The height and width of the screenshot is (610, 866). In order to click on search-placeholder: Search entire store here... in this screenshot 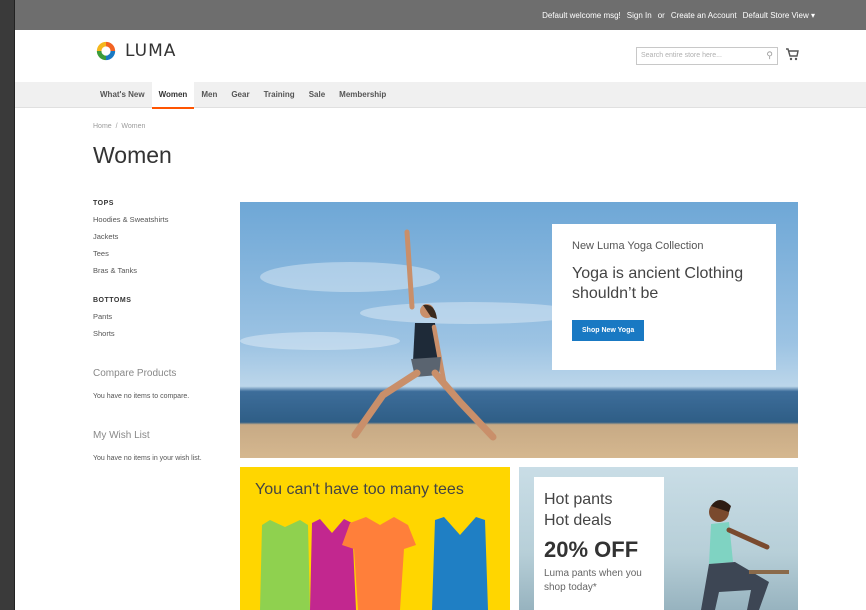, I will do `click(681, 55)`.